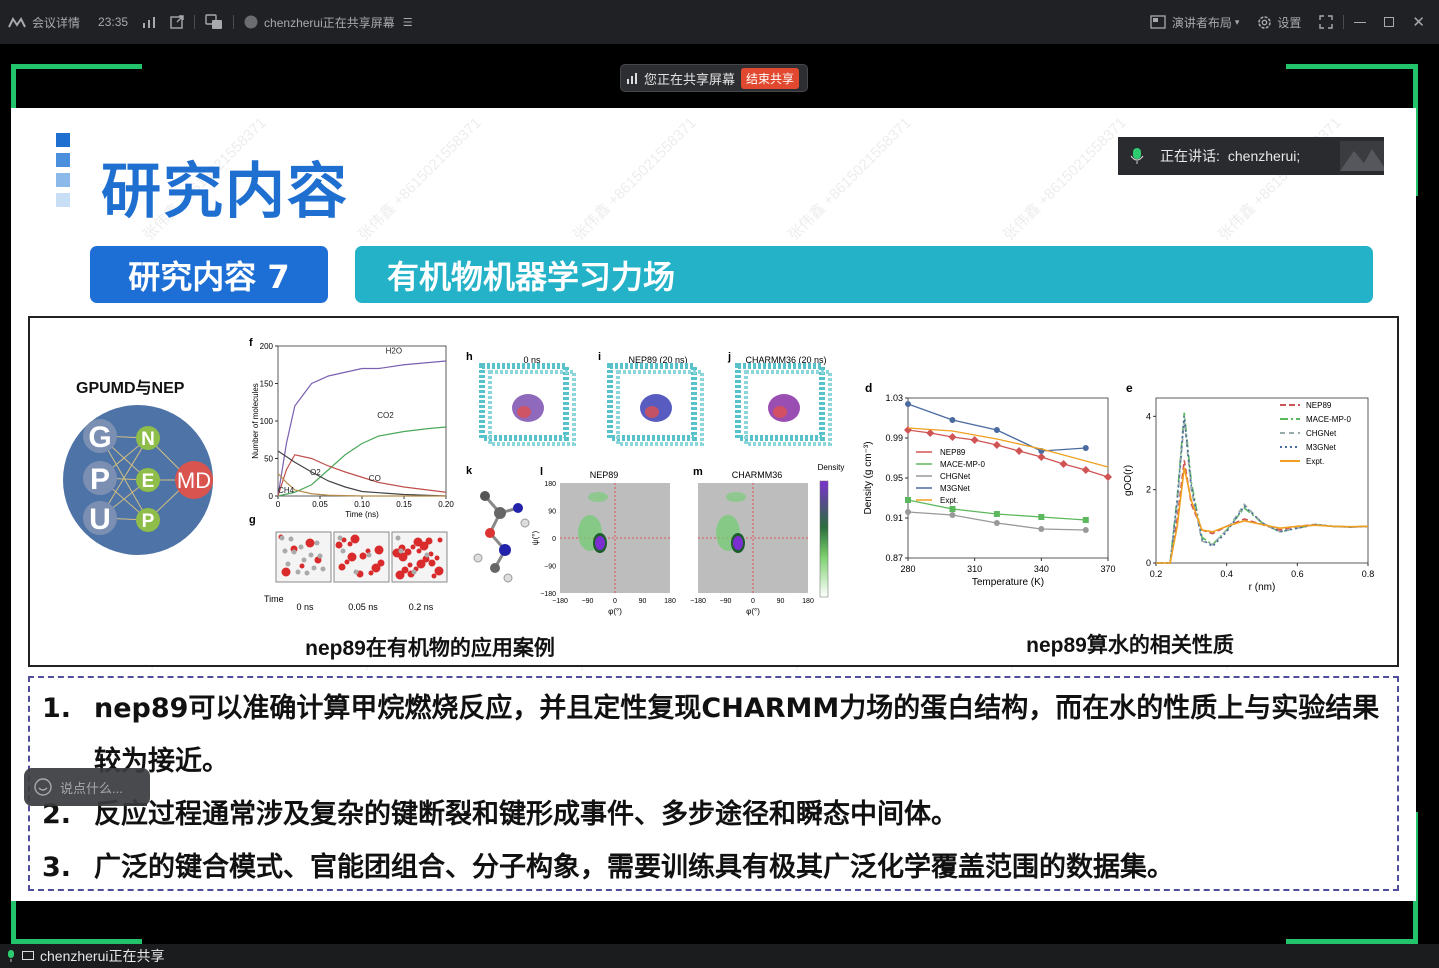 The width and height of the screenshot is (1439, 968). I want to click on logo-letter-p: P, so click(100, 479).